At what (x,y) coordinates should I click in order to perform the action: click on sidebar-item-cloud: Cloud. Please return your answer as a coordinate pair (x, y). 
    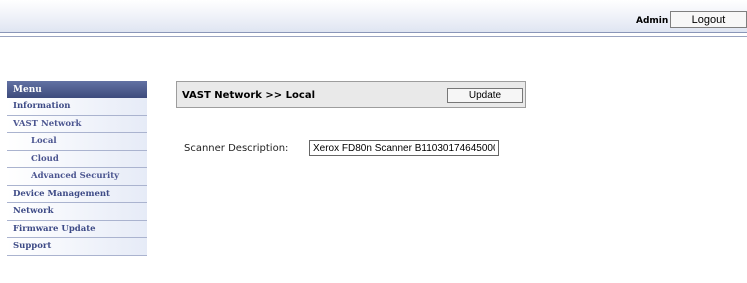
    Looking at the image, I should click on (77, 159).